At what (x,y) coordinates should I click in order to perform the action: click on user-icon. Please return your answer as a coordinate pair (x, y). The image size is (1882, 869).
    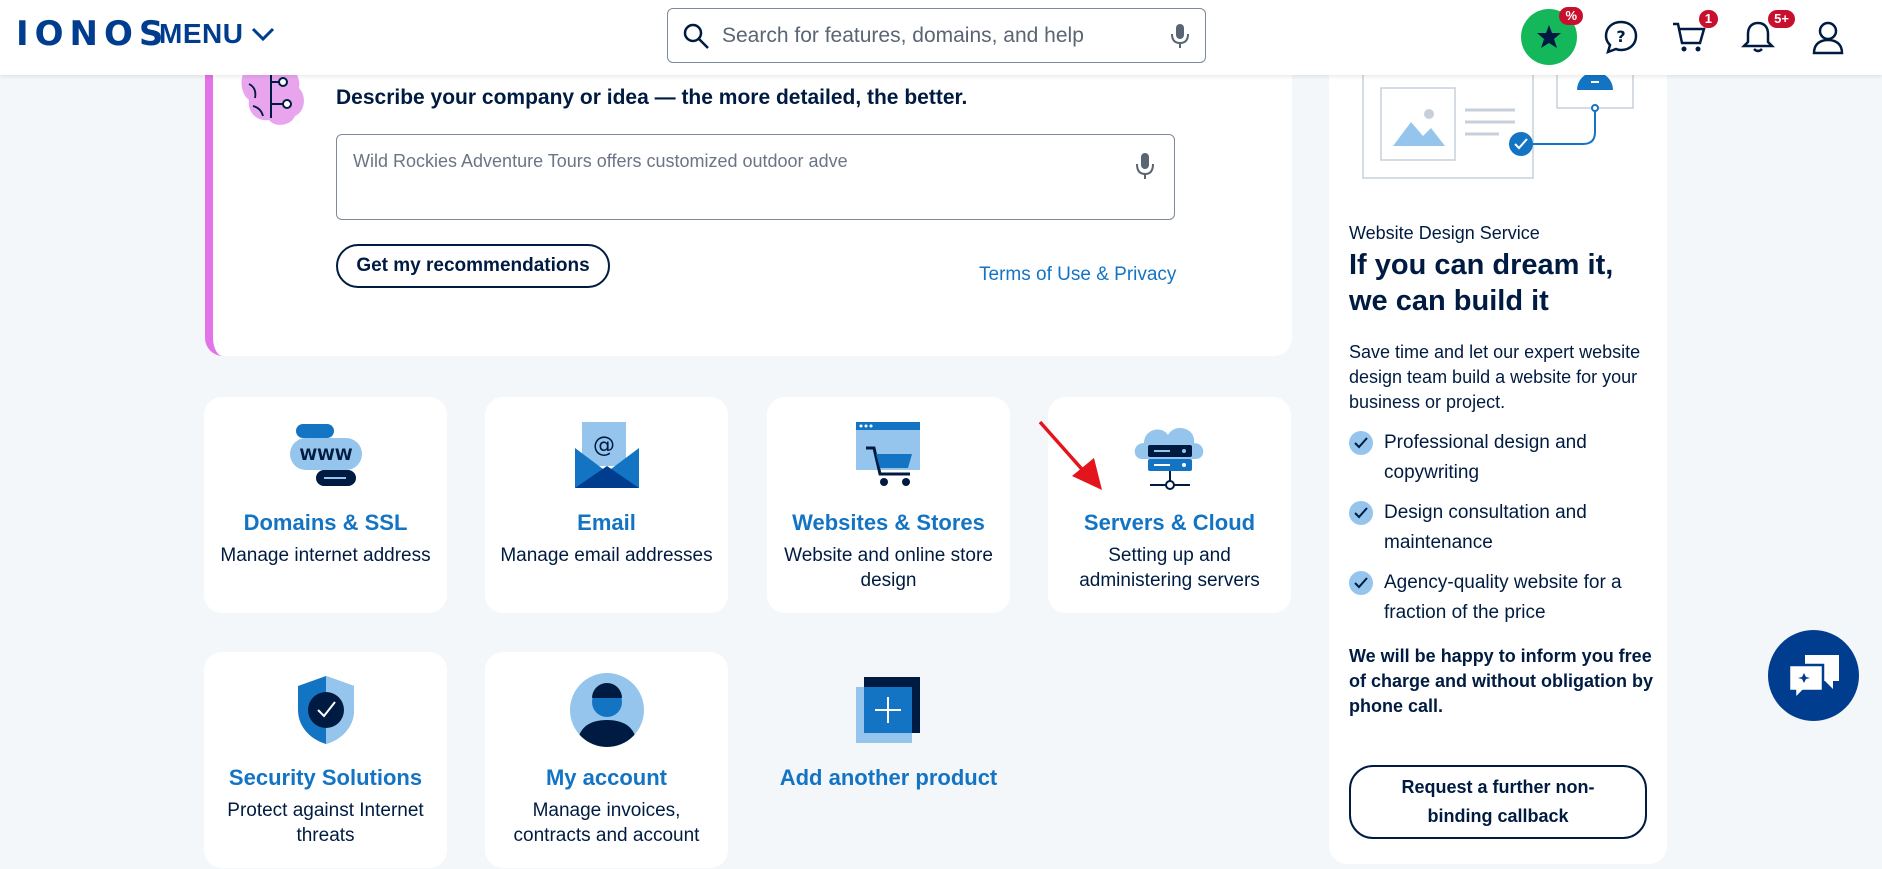
    Looking at the image, I should click on (1828, 38).